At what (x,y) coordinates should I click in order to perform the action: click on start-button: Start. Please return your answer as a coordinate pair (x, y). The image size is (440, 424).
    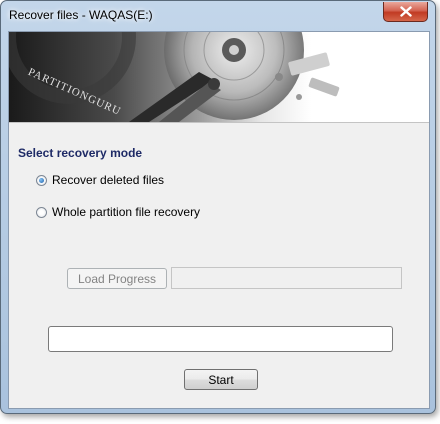
    Looking at the image, I should click on (221, 379).